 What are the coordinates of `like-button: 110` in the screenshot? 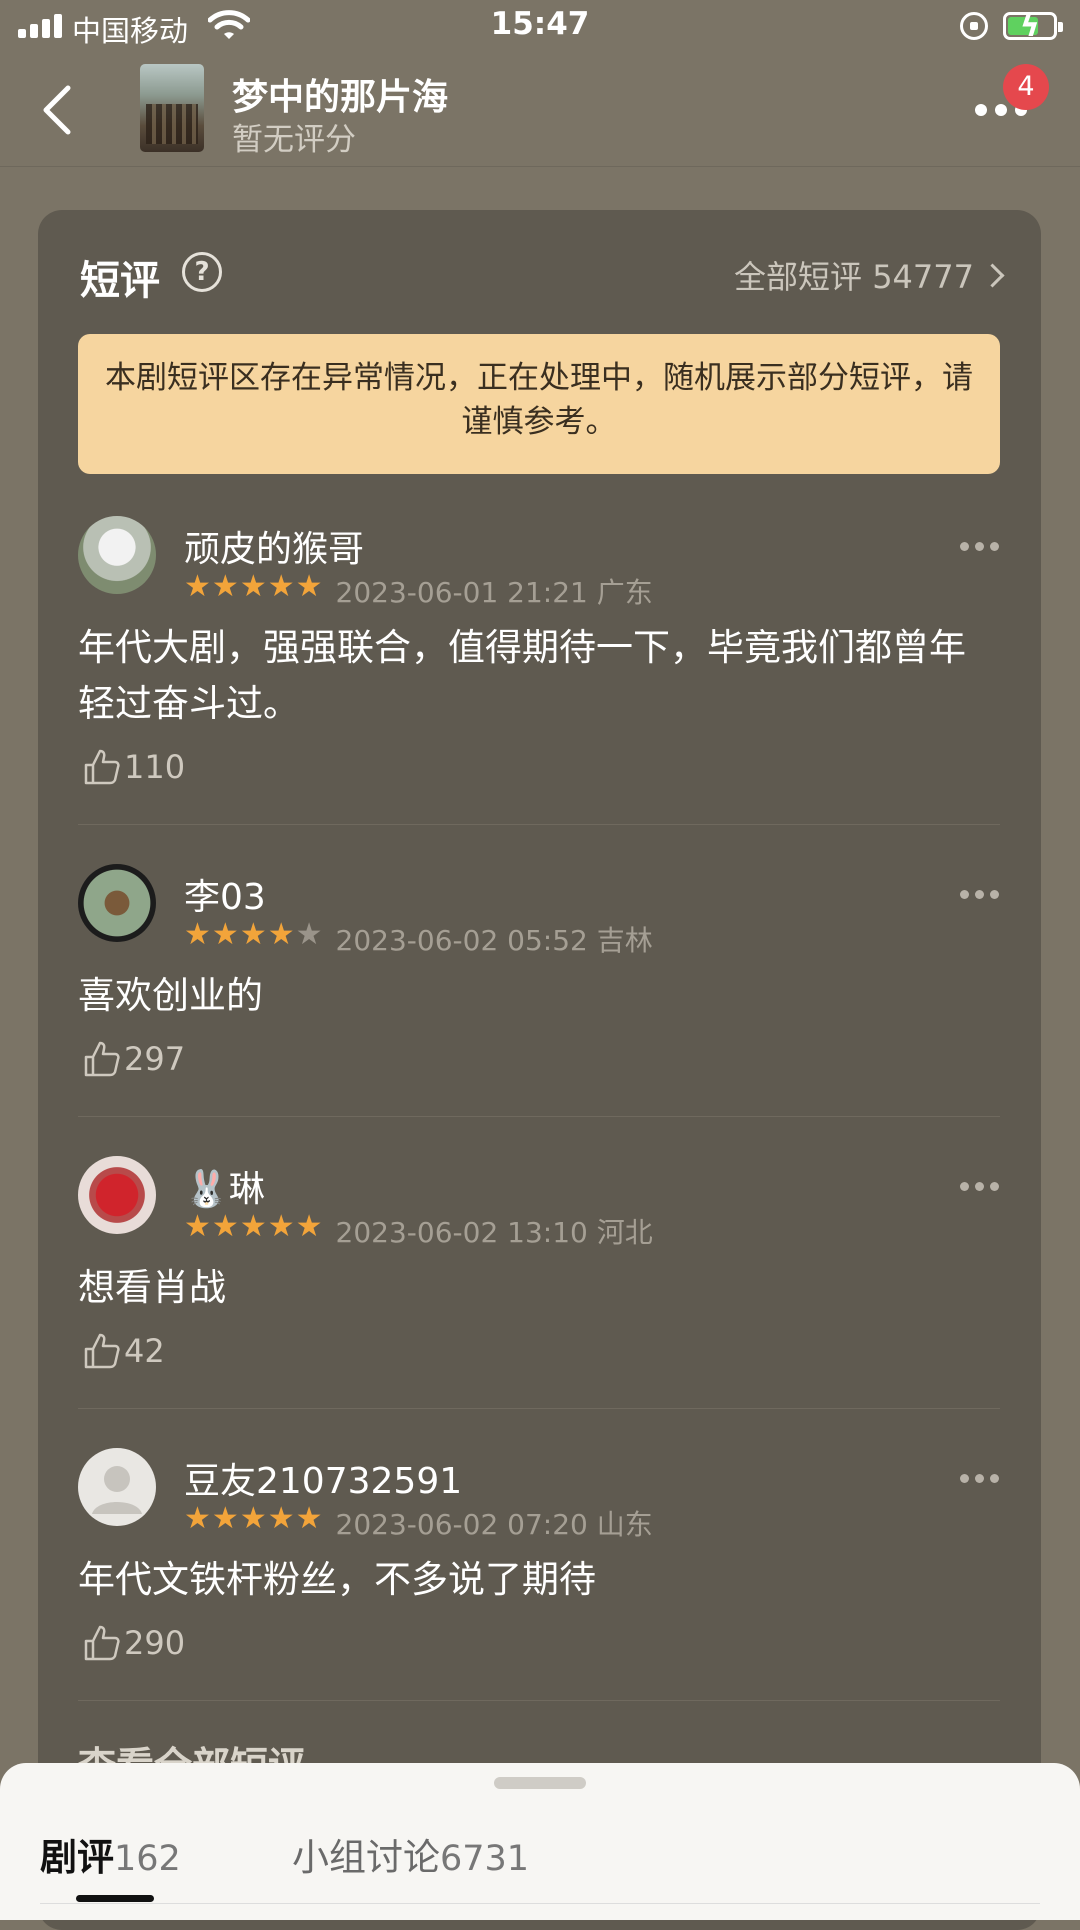 It's located at (133, 766).